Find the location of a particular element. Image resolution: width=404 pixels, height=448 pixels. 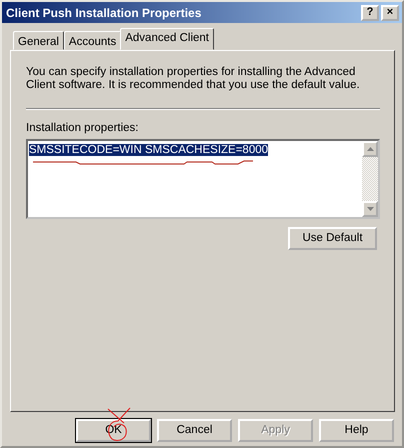

scroll-down-button is located at coordinates (370, 209).